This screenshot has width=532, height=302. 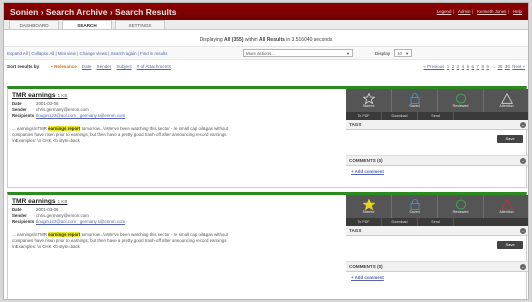 I want to click on recipients-label: Recipients, so click(x=23, y=115).